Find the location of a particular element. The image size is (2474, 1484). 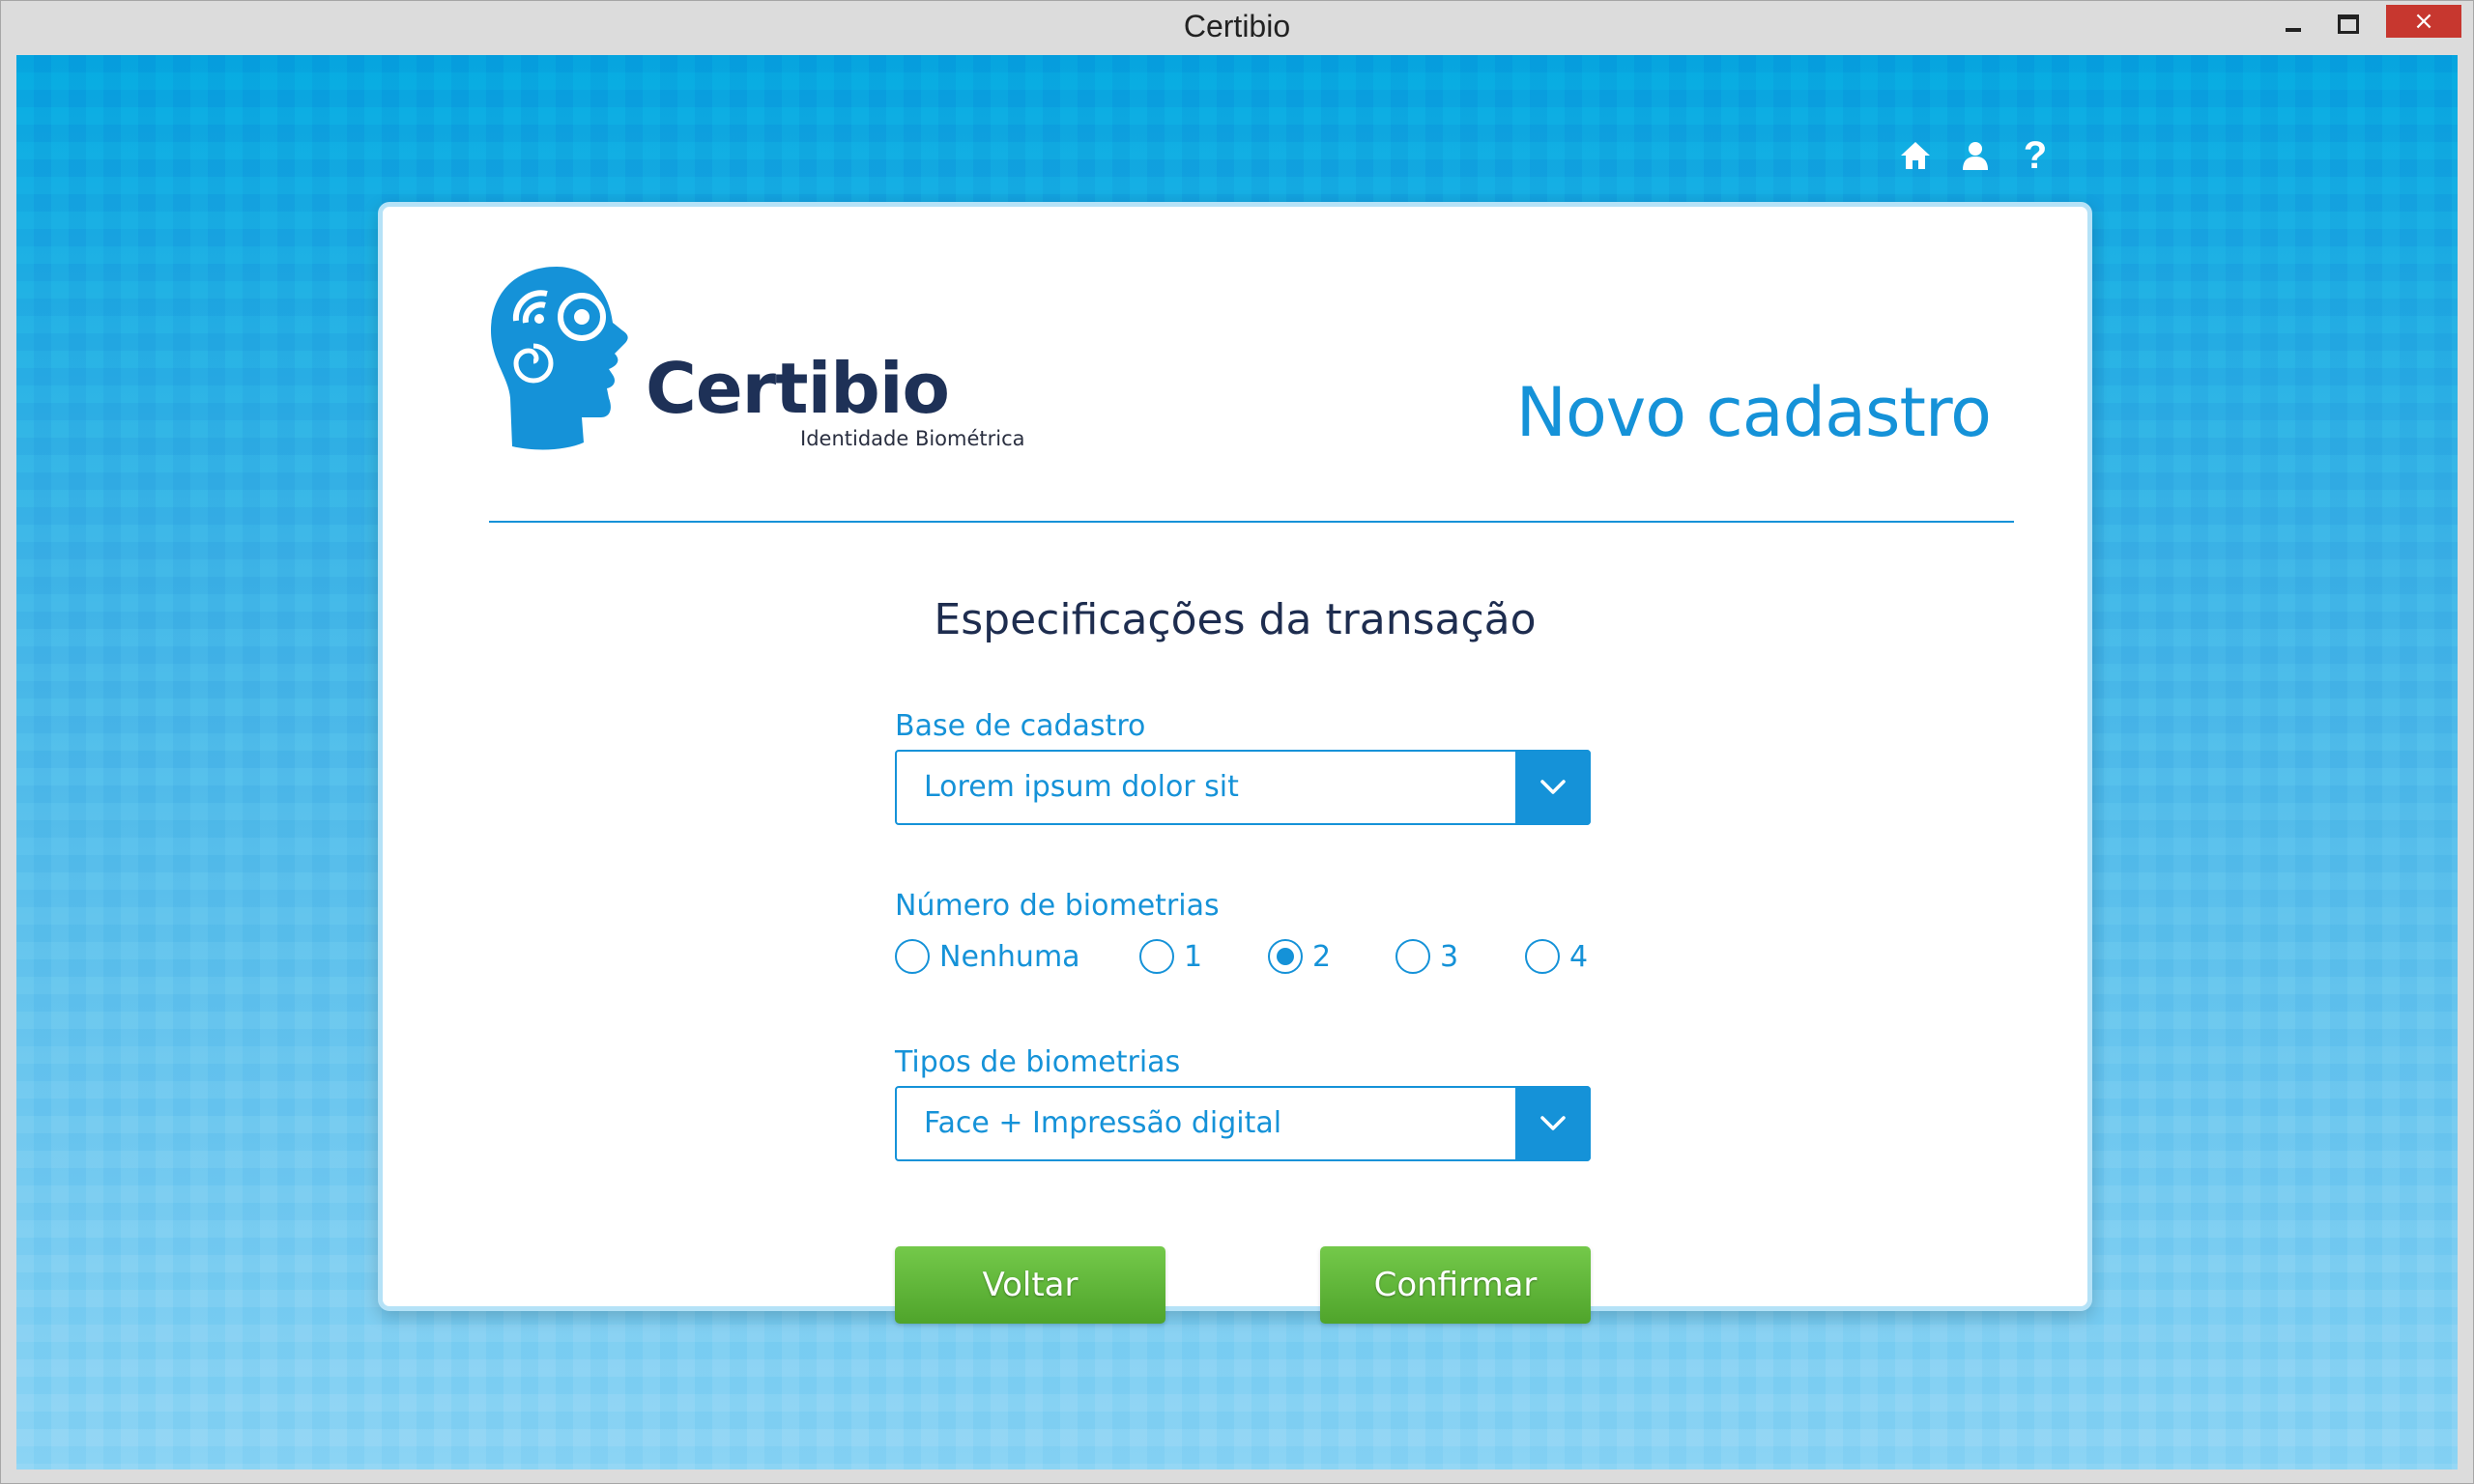

radio-selected-dot is located at coordinates (1286, 957).